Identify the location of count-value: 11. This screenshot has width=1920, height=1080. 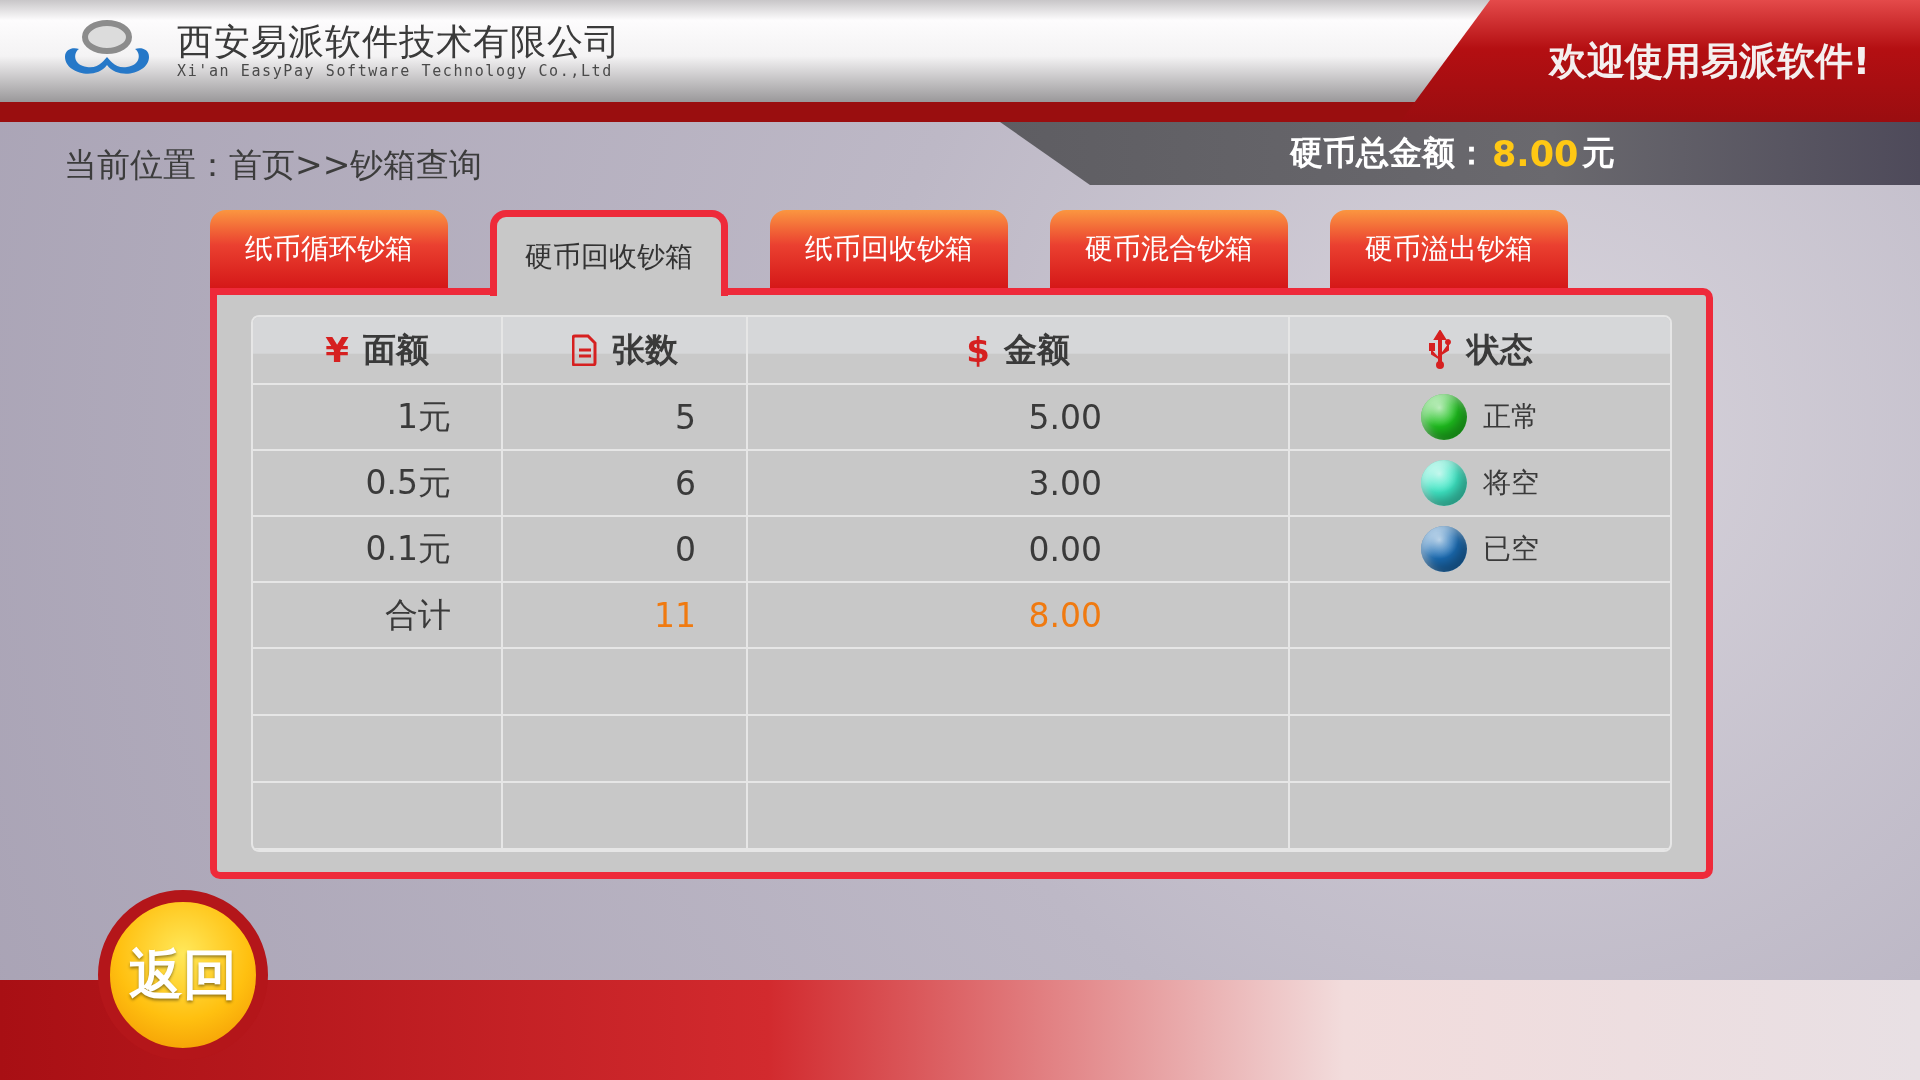
(675, 615).